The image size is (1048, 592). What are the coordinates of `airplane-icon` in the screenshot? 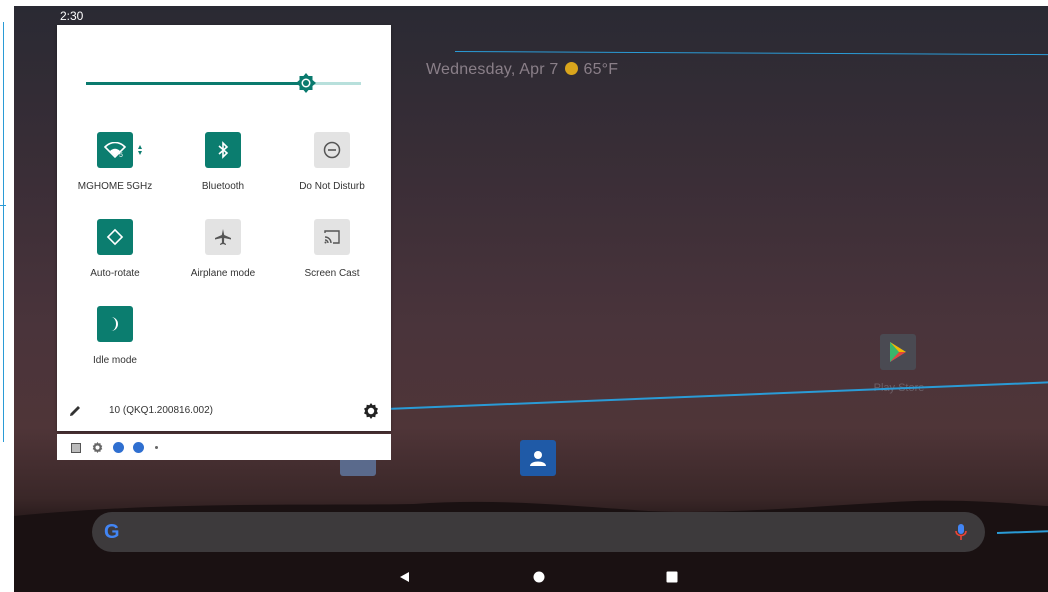 It's located at (223, 237).